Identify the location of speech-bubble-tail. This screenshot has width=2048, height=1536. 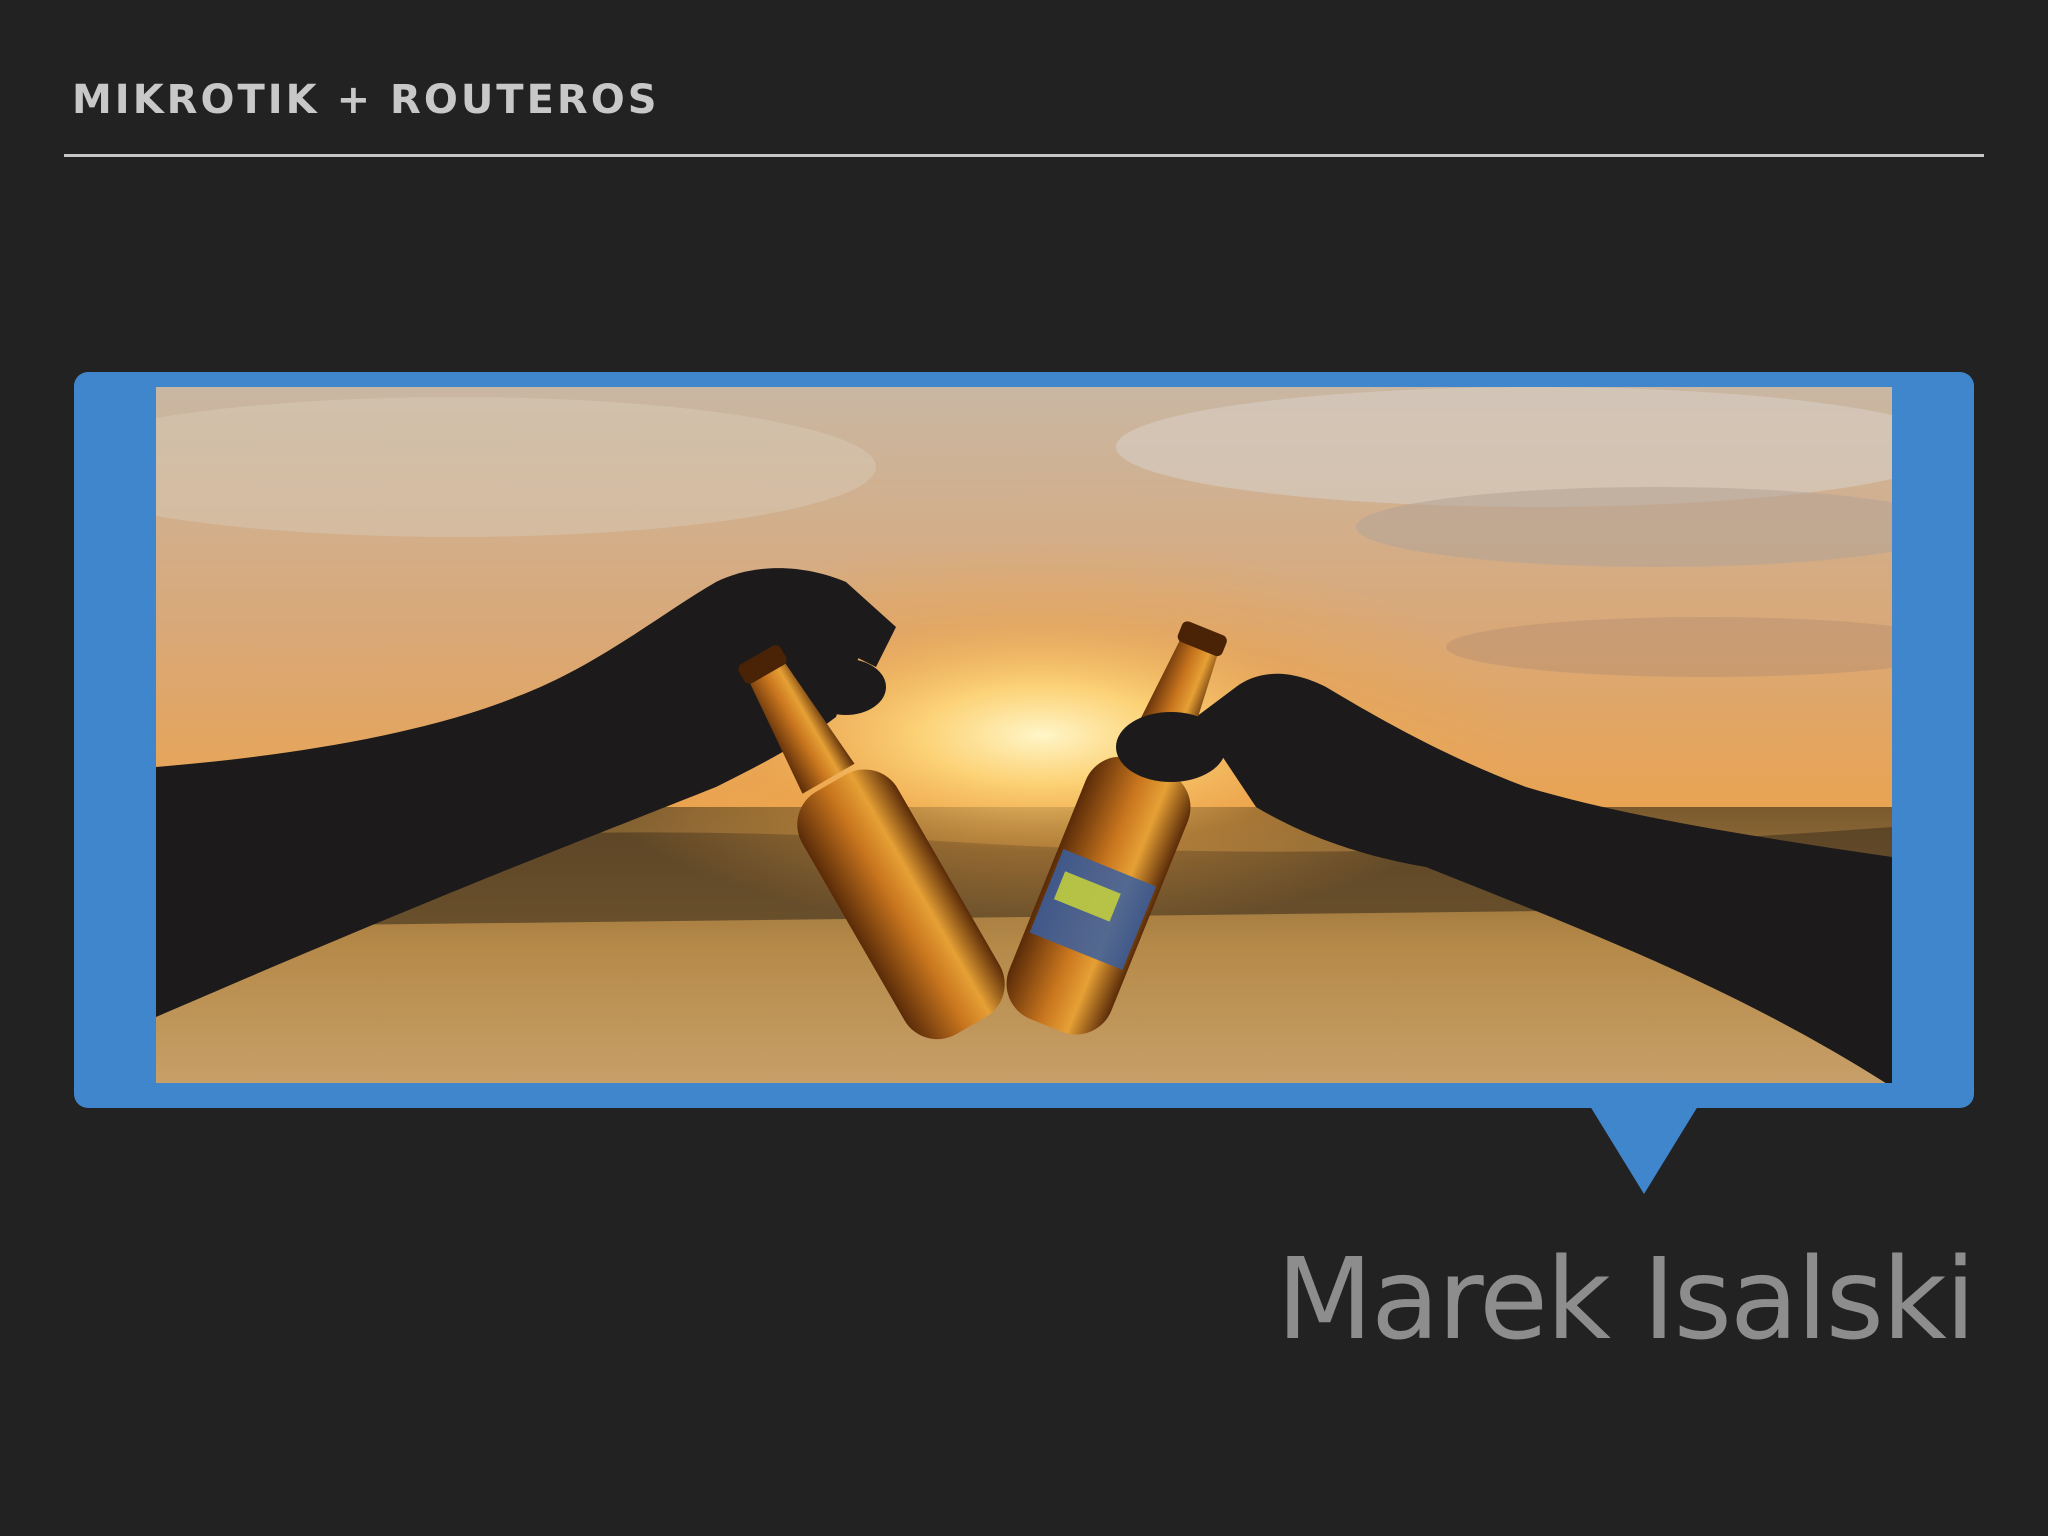
(1644, 1150).